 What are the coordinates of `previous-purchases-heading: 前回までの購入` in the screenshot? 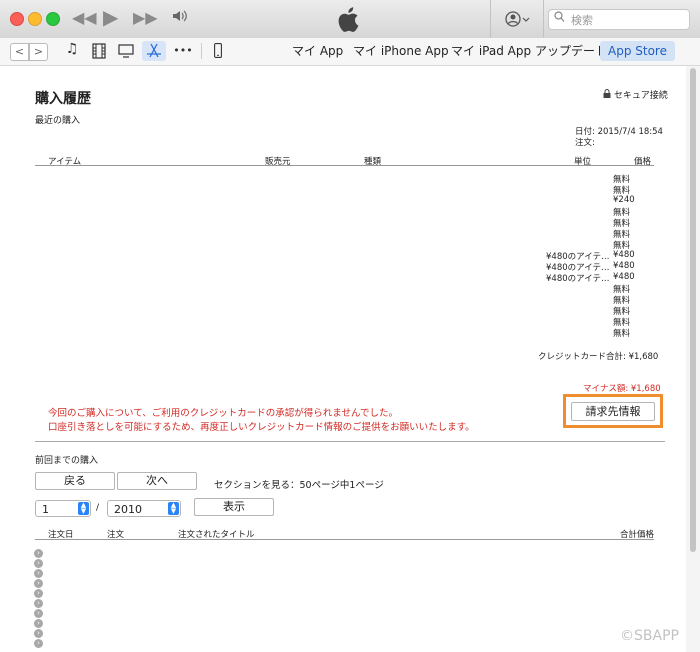 It's located at (67, 461).